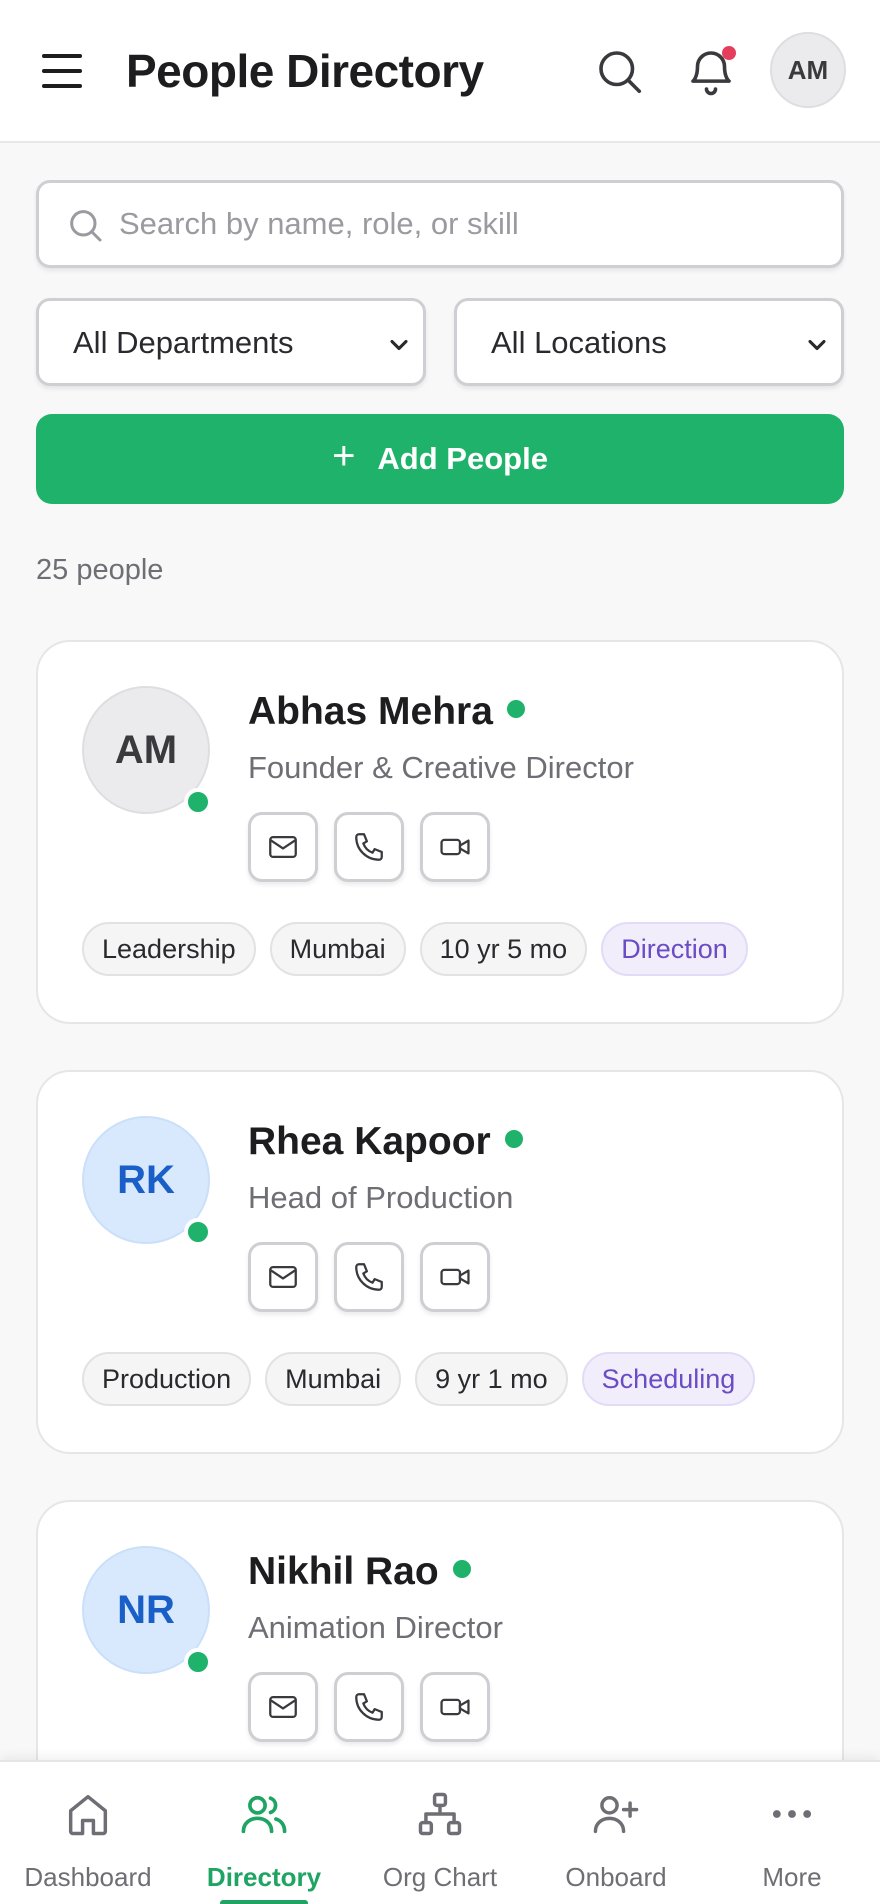 The height and width of the screenshot is (1904, 880). What do you see at coordinates (792, 1833) in the screenshot?
I see `nav-more: More` at bounding box center [792, 1833].